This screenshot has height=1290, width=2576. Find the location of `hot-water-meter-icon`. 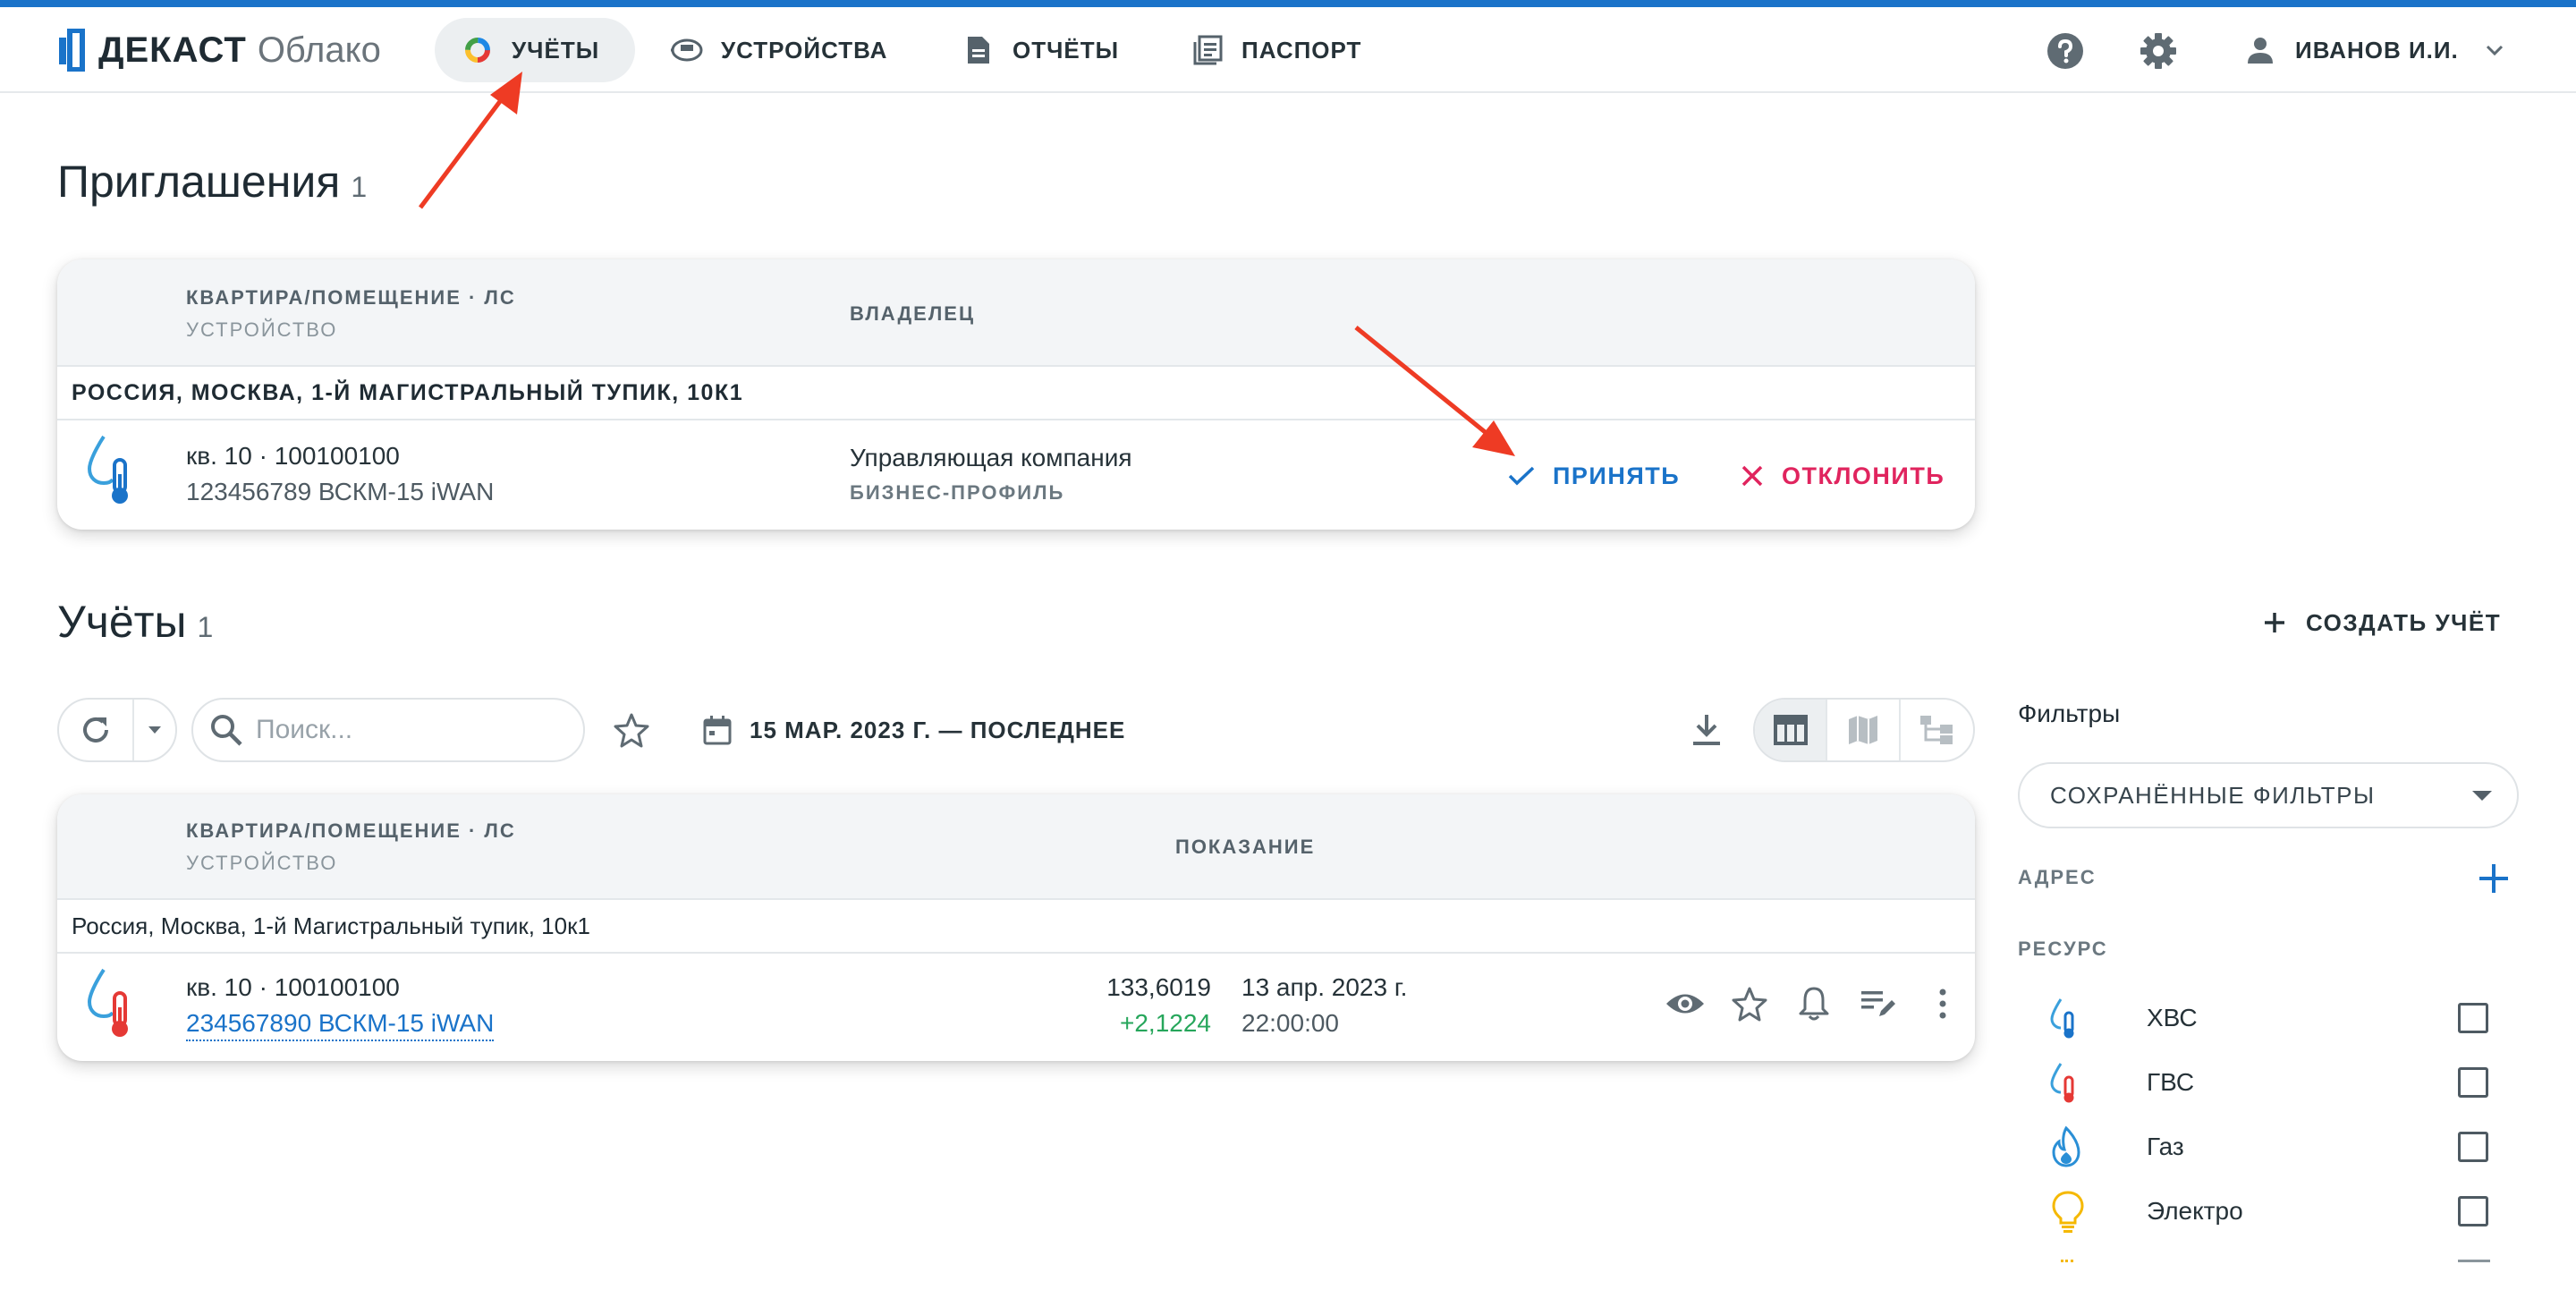

hot-water-meter-icon is located at coordinates (111, 1003).